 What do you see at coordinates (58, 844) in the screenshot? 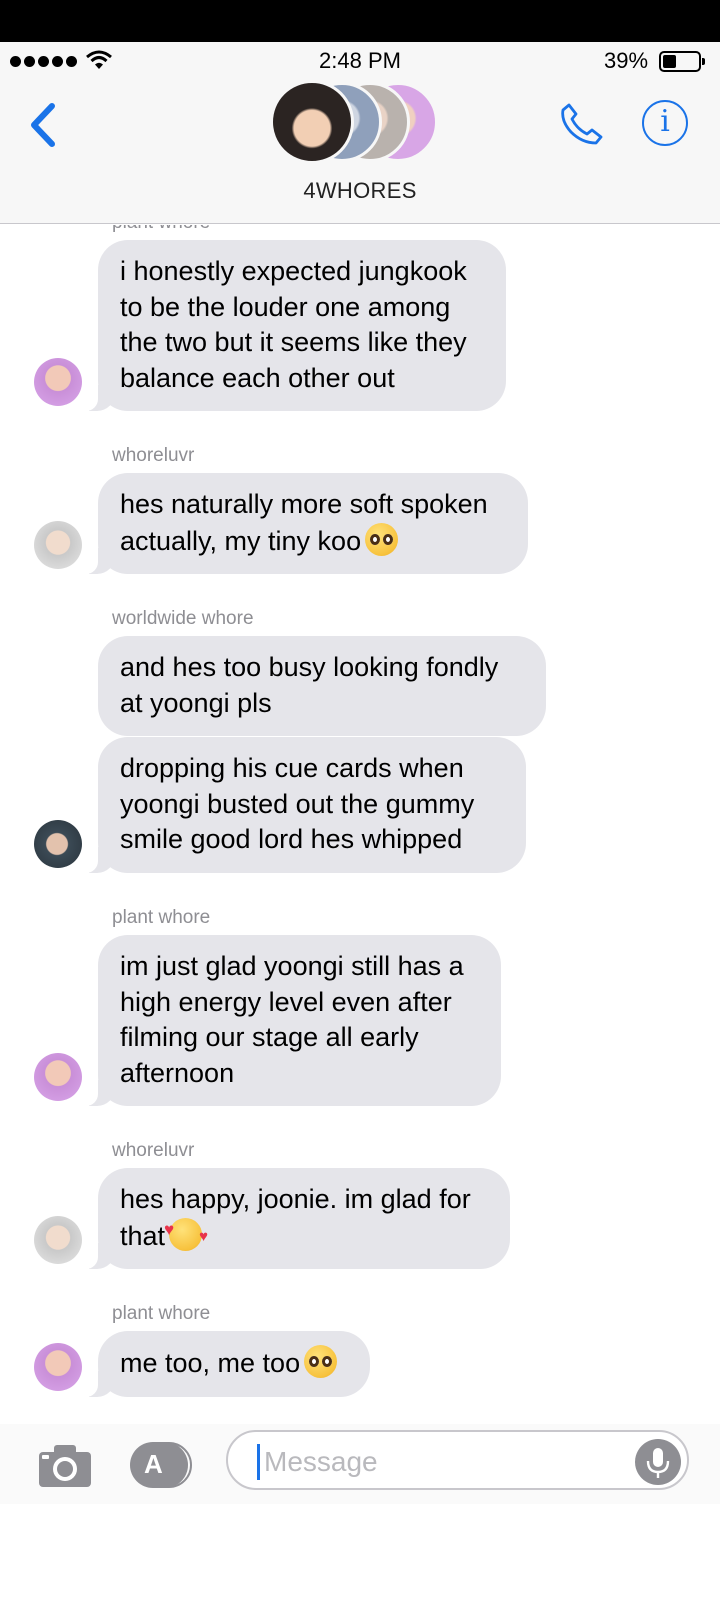
I see `sender-avatar-worldwide-whore` at bounding box center [58, 844].